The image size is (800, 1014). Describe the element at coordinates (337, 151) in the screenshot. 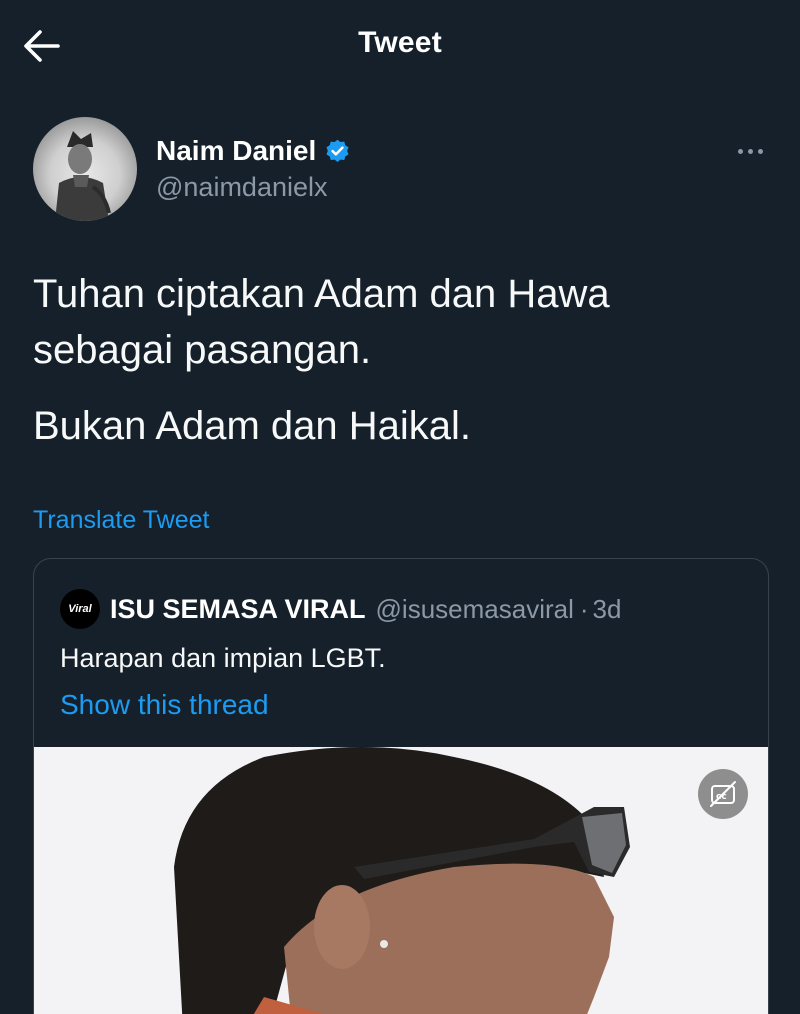

I see `verified-badge-icon` at that location.